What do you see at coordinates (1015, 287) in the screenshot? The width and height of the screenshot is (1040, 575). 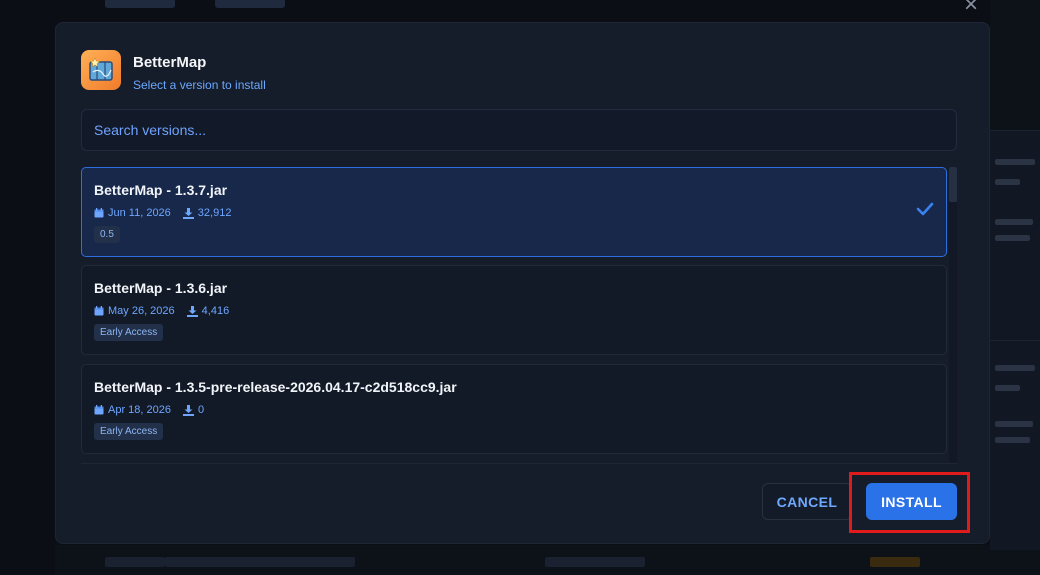 I see `background-sidebar` at bounding box center [1015, 287].